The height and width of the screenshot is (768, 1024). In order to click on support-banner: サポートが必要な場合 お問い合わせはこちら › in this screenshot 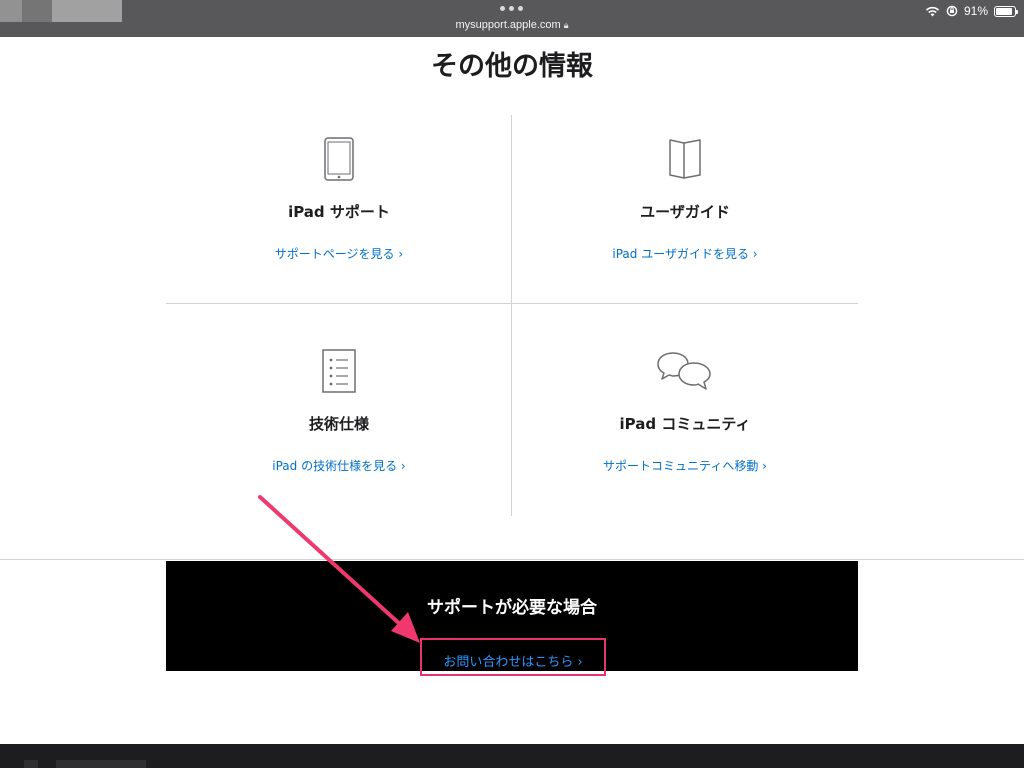, I will do `click(512, 618)`.